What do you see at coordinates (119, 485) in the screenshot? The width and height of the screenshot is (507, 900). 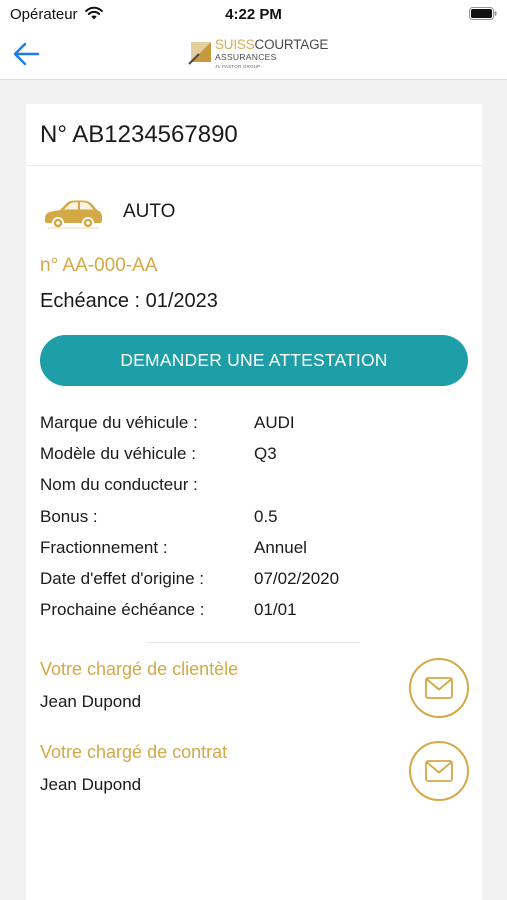 I see `detail-label: Nom du conducteur :` at bounding box center [119, 485].